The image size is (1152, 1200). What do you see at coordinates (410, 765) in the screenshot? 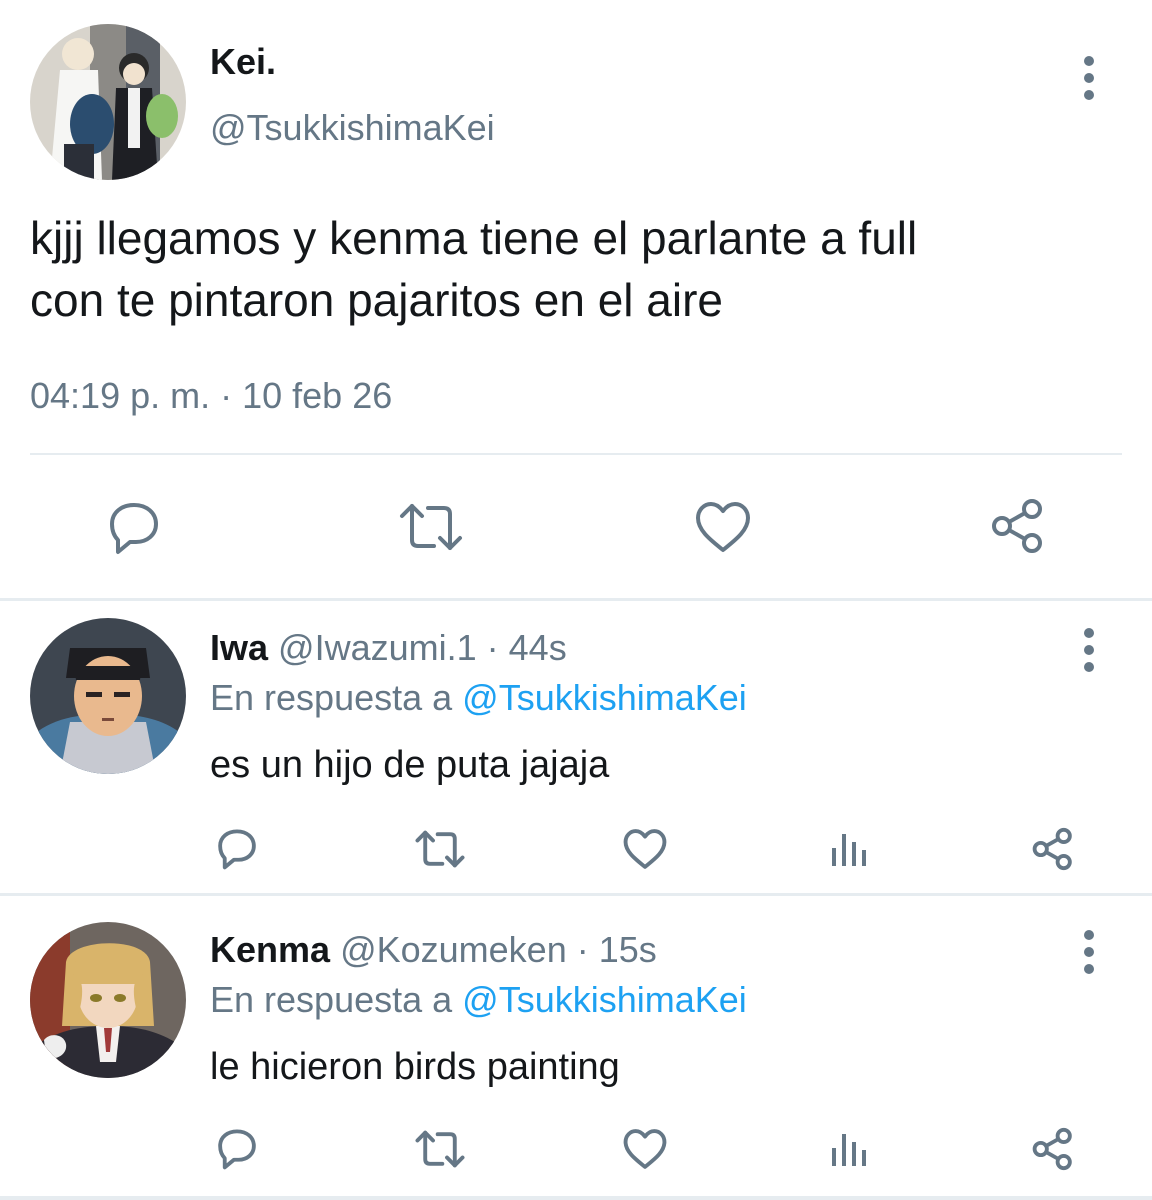
I see `reply-text: es un hijo de puta jajaja` at bounding box center [410, 765].